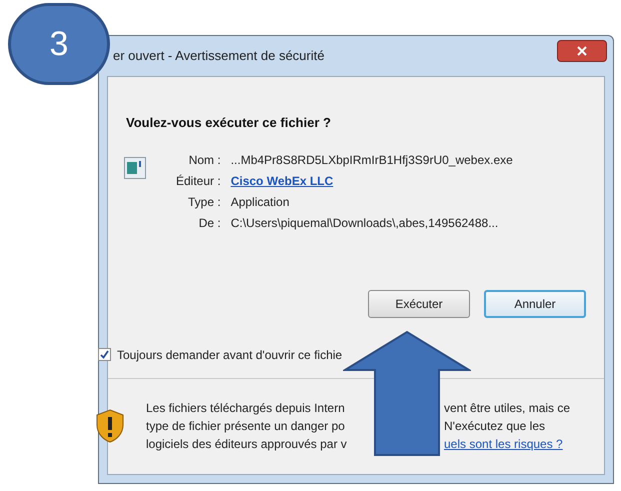 The width and height of the screenshot is (621, 491). Describe the element at coordinates (419, 304) in the screenshot. I see `dialog-button: Exécuter` at that location.